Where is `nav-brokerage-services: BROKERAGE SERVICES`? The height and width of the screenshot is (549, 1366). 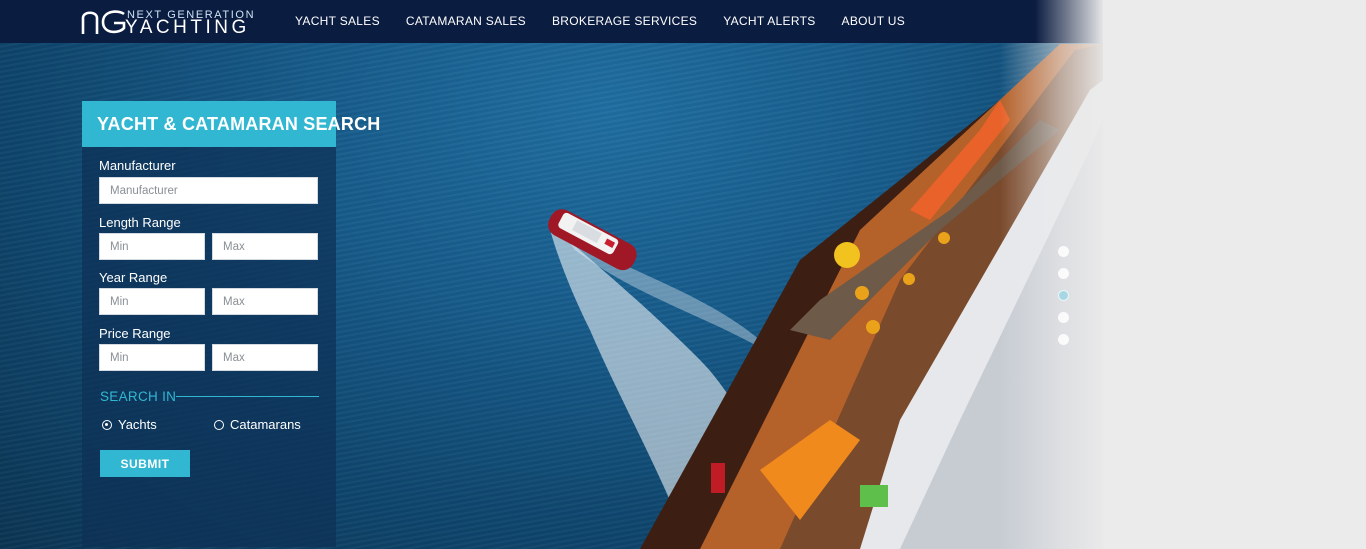
nav-brokerage-services: BROKERAGE SERVICES is located at coordinates (624, 21).